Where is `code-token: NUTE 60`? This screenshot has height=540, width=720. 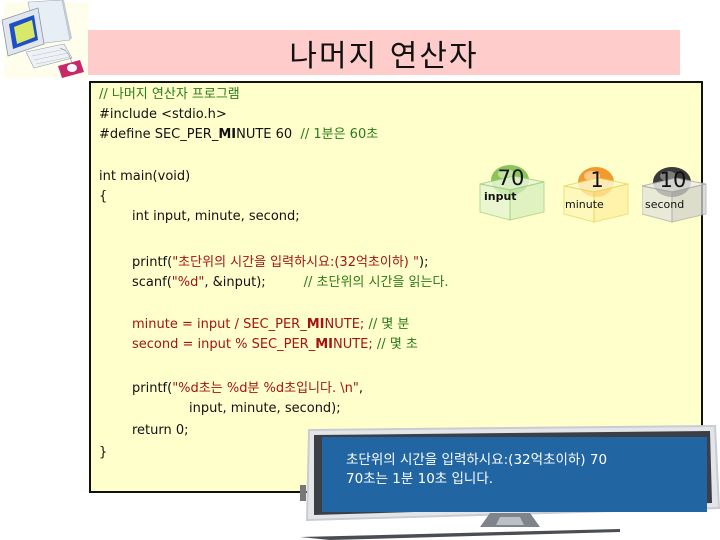
code-token: NUTE 60 is located at coordinates (268, 134).